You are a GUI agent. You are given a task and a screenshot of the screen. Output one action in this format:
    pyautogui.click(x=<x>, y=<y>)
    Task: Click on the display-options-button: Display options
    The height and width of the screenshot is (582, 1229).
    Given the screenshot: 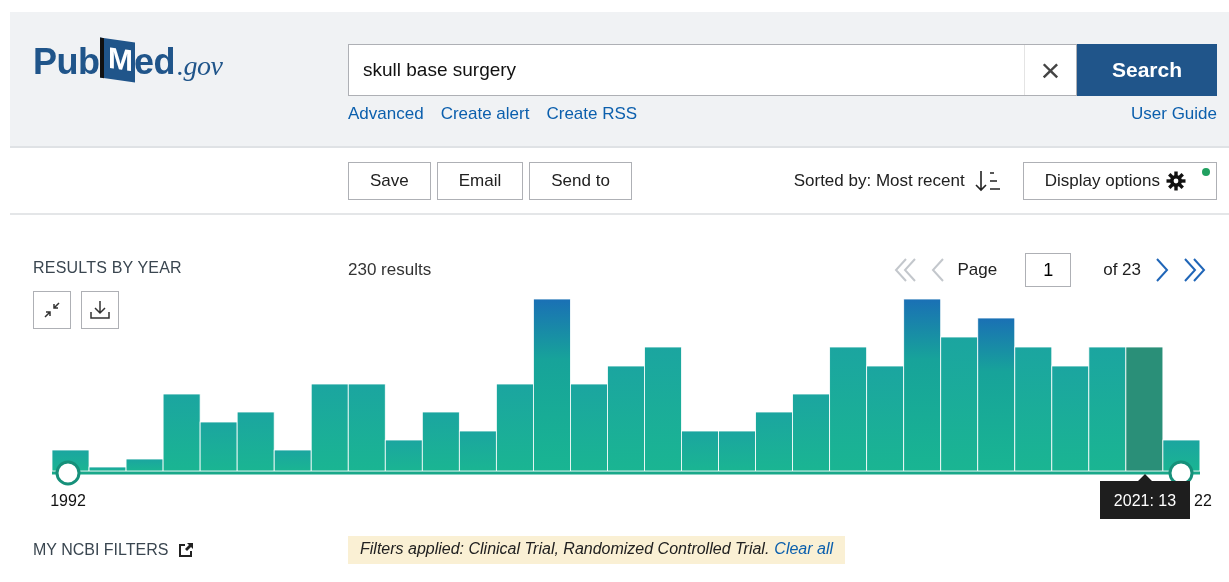 What is the action you would take?
    pyautogui.click(x=1119, y=180)
    